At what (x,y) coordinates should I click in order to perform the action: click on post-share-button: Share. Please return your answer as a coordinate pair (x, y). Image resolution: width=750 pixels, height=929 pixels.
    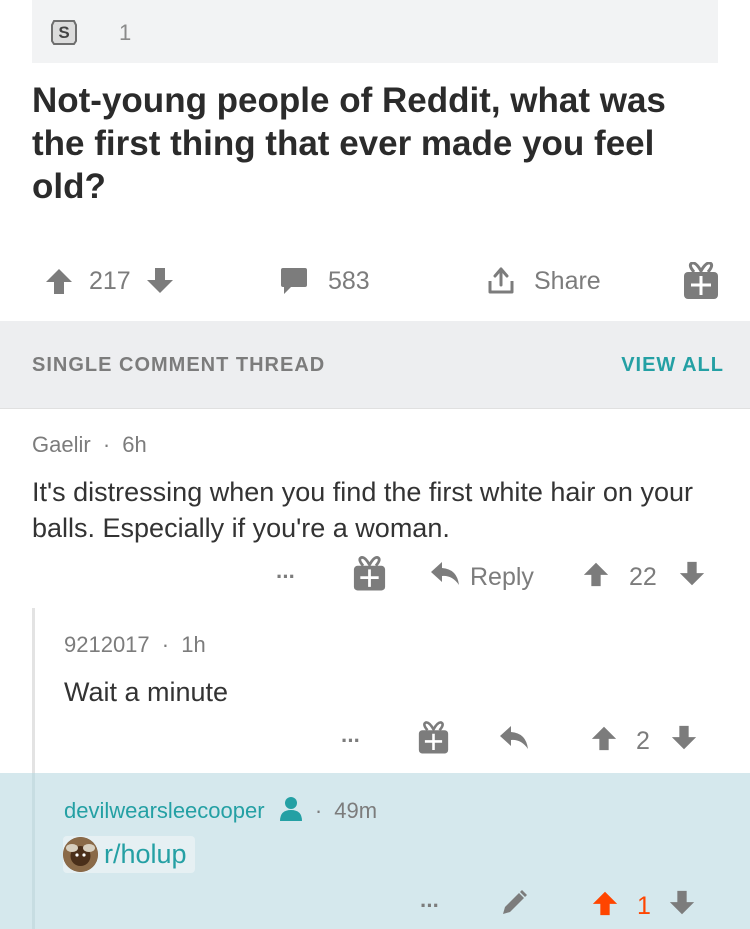
    Looking at the image, I should click on (543, 281).